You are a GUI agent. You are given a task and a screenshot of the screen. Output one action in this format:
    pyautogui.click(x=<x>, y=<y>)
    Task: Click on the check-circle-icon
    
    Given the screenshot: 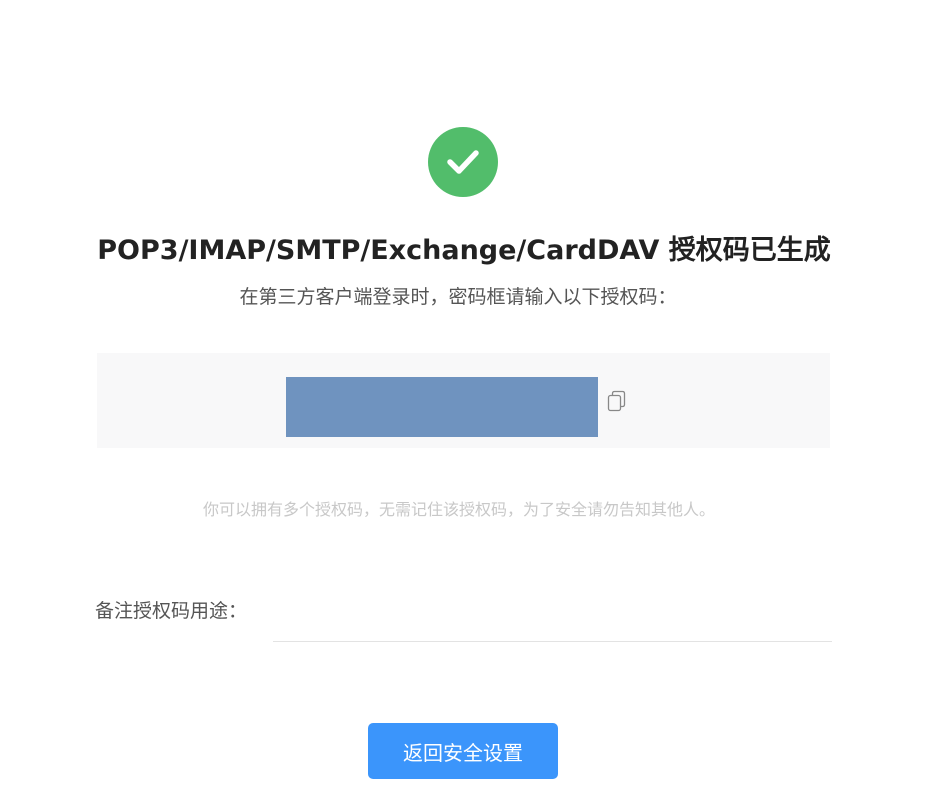 What is the action you would take?
    pyautogui.click(x=463, y=162)
    